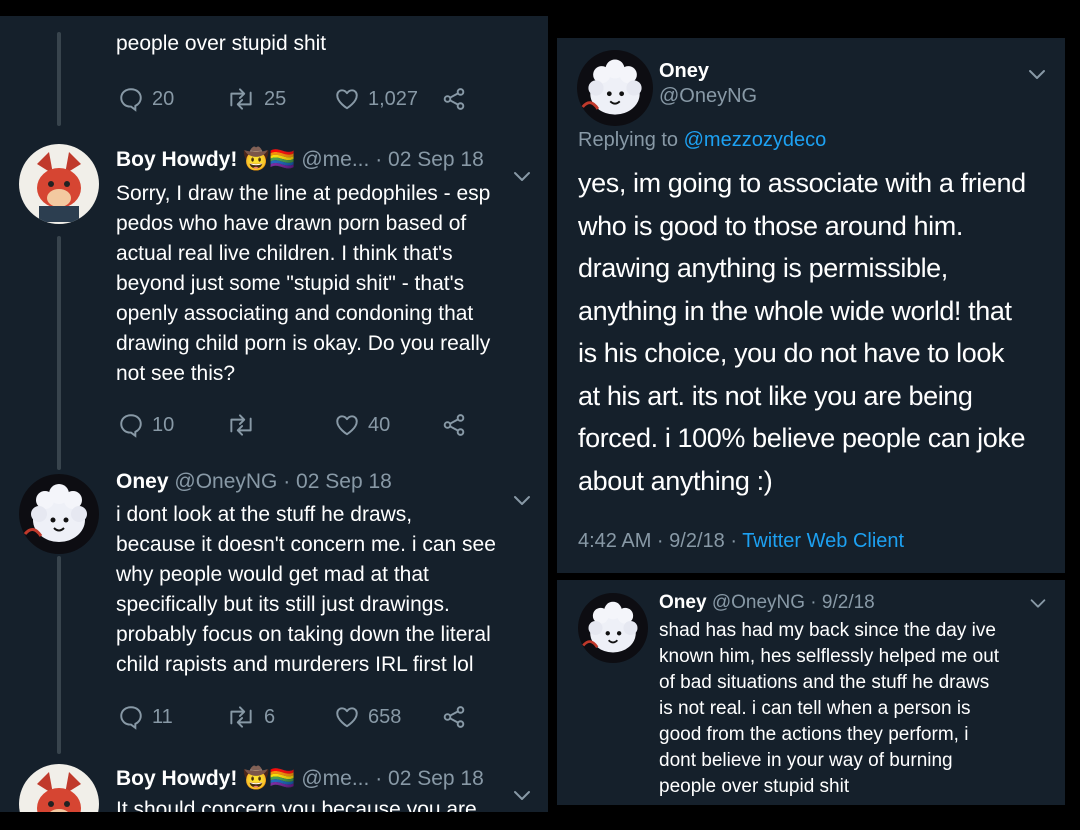  What do you see at coordinates (145, 717) in the screenshot?
I see `reply-button: 11` at bounding box center [145, 717].